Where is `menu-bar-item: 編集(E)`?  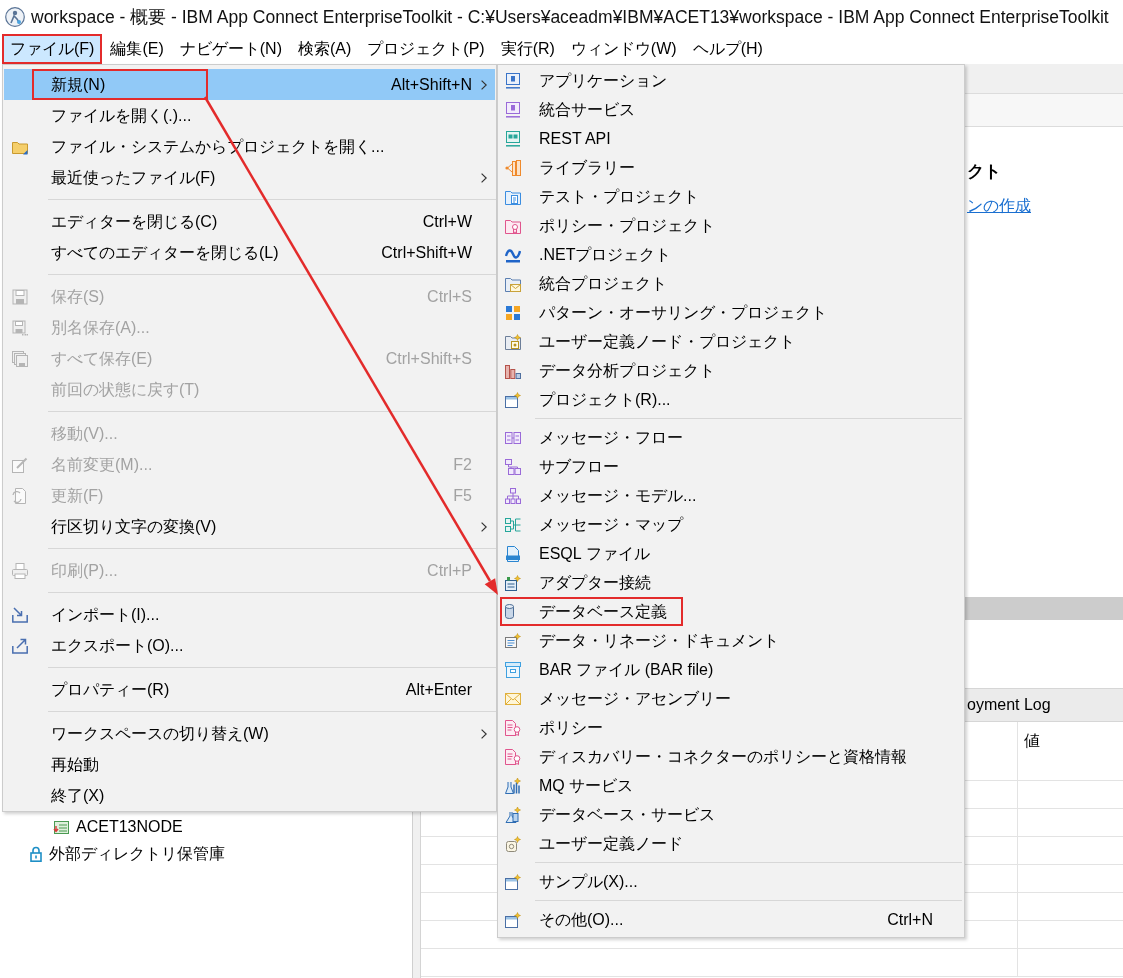
menu-bar-item: 編集(E) is located at coordinates (137, 49).